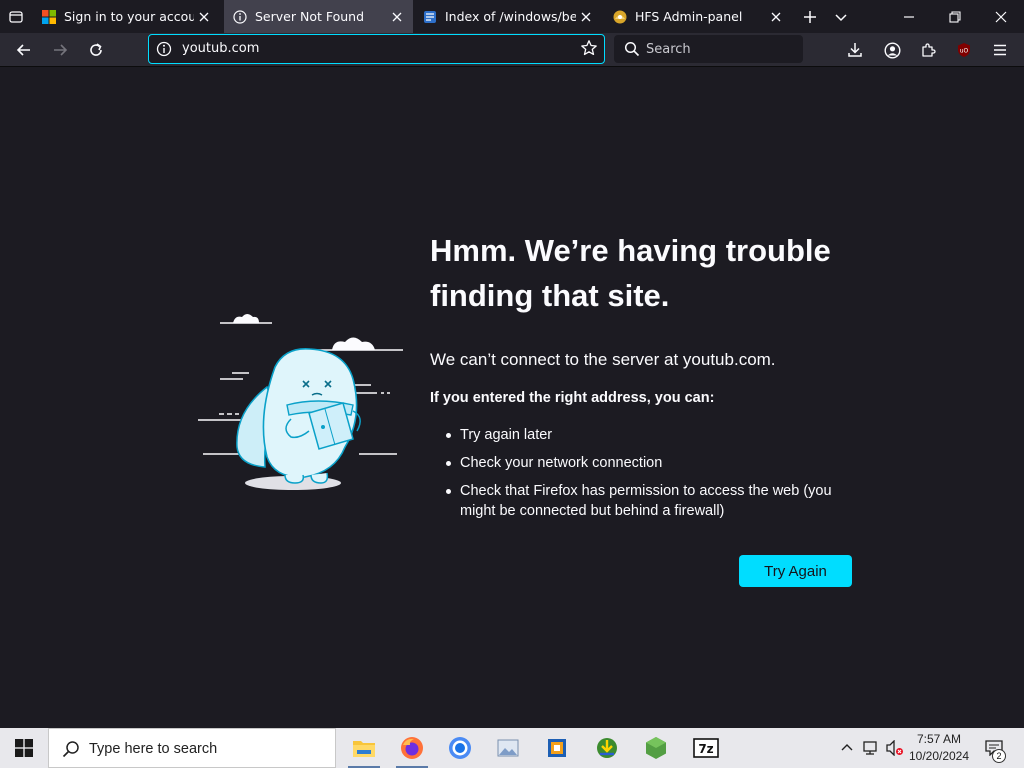 Image resolution: width=1024 pixels, height=768 pixels. I want to click on show-hidden-icons-button, so click(847, 748).